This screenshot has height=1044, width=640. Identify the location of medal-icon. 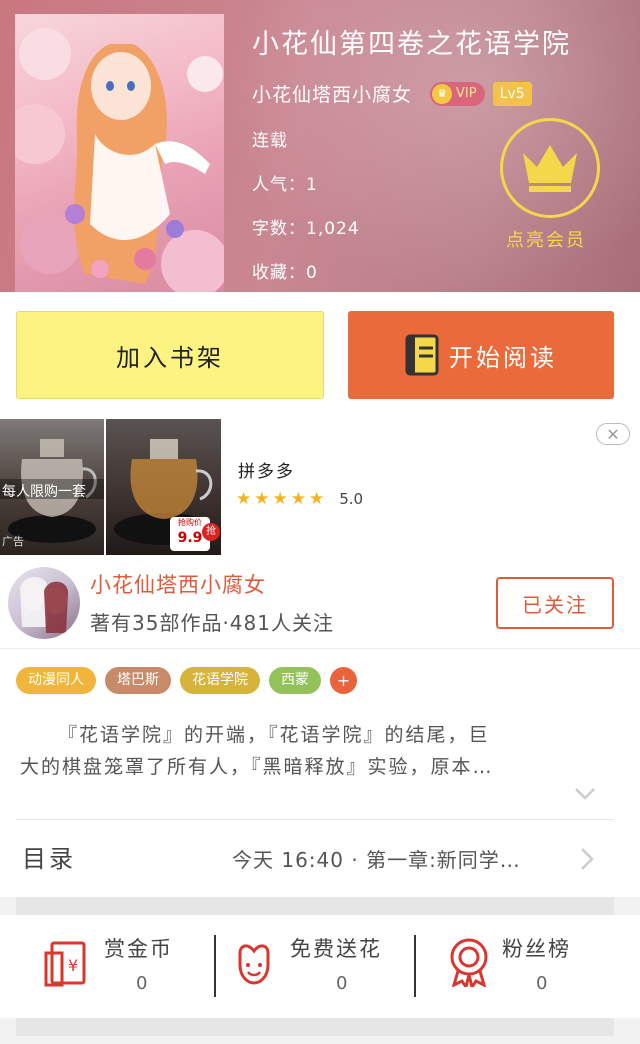
(469, 962).